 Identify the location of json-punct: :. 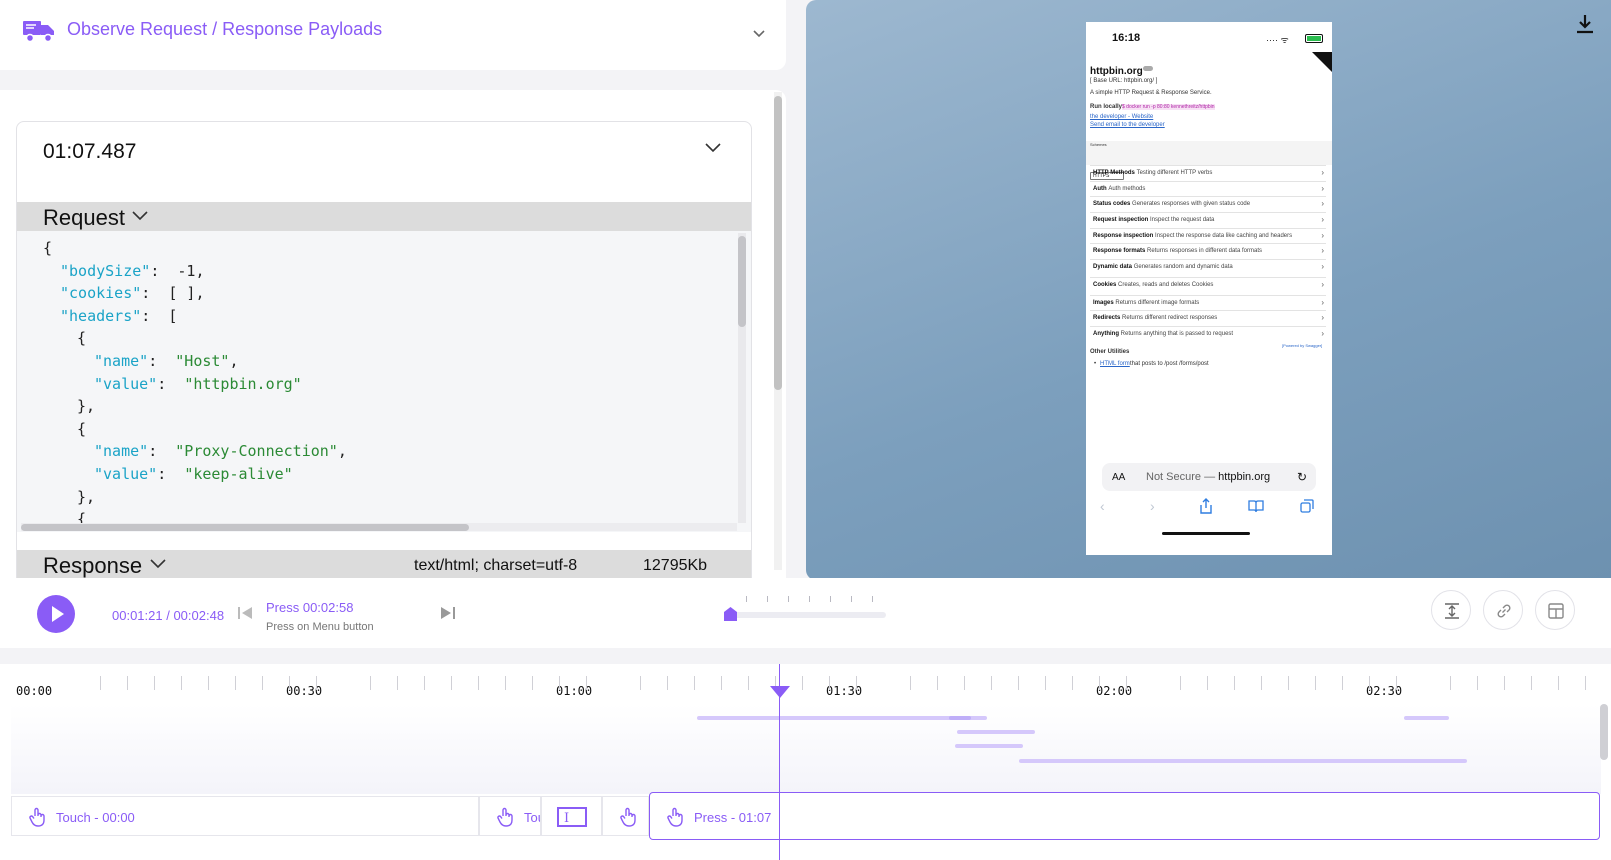
(162, 361).